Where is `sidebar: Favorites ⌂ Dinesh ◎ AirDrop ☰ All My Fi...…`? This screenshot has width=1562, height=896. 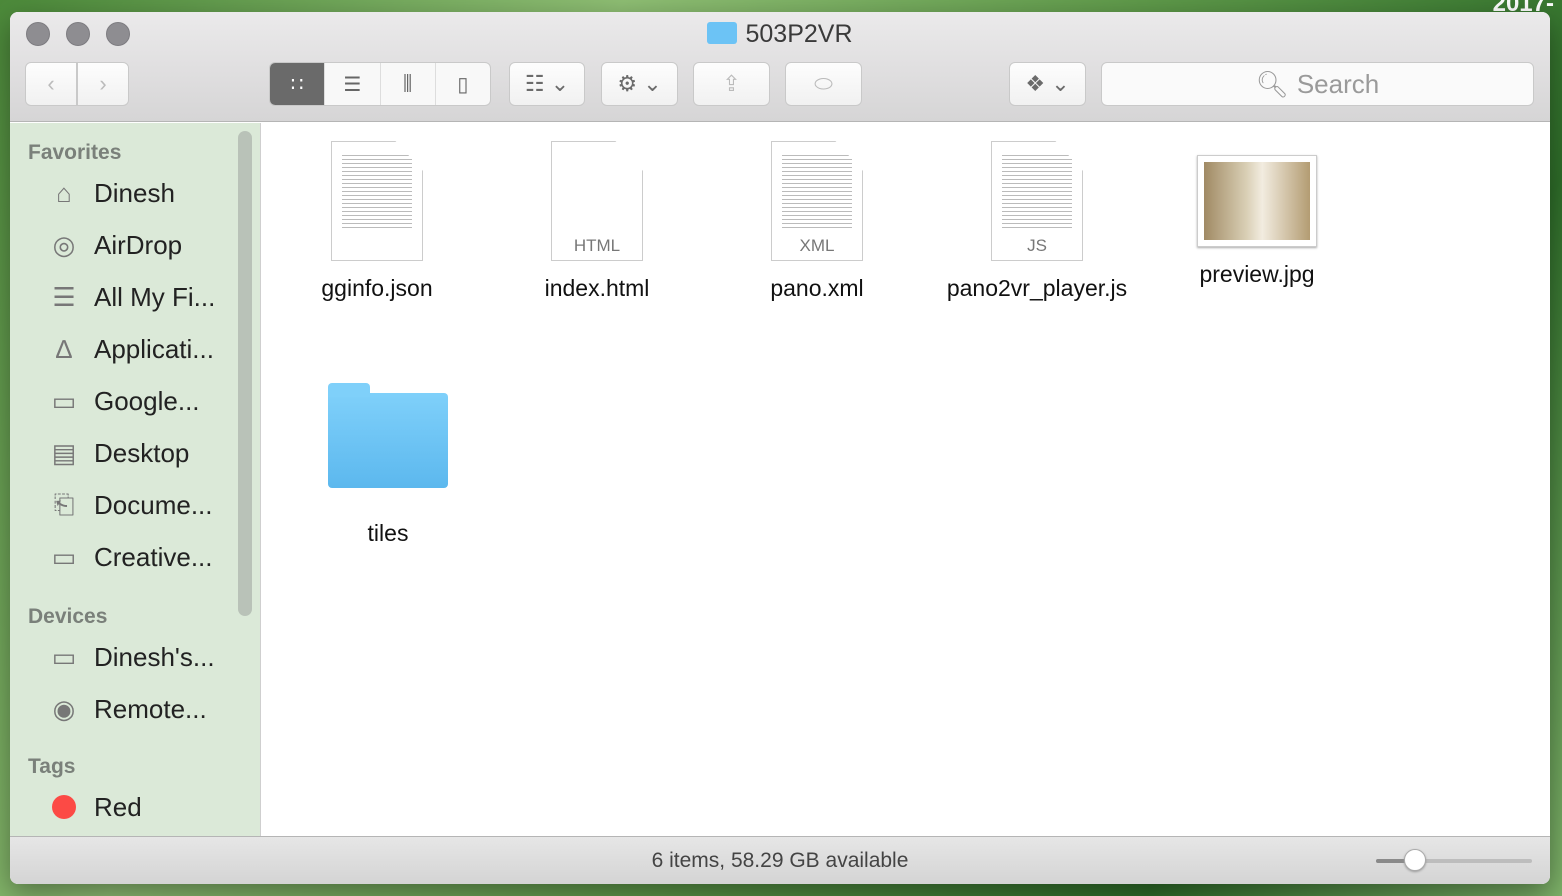
sidebar: Favorites ⌂ Dinesh ◎ AirDrop ☰ All My Fi...… is located at coordinates (135, 479).